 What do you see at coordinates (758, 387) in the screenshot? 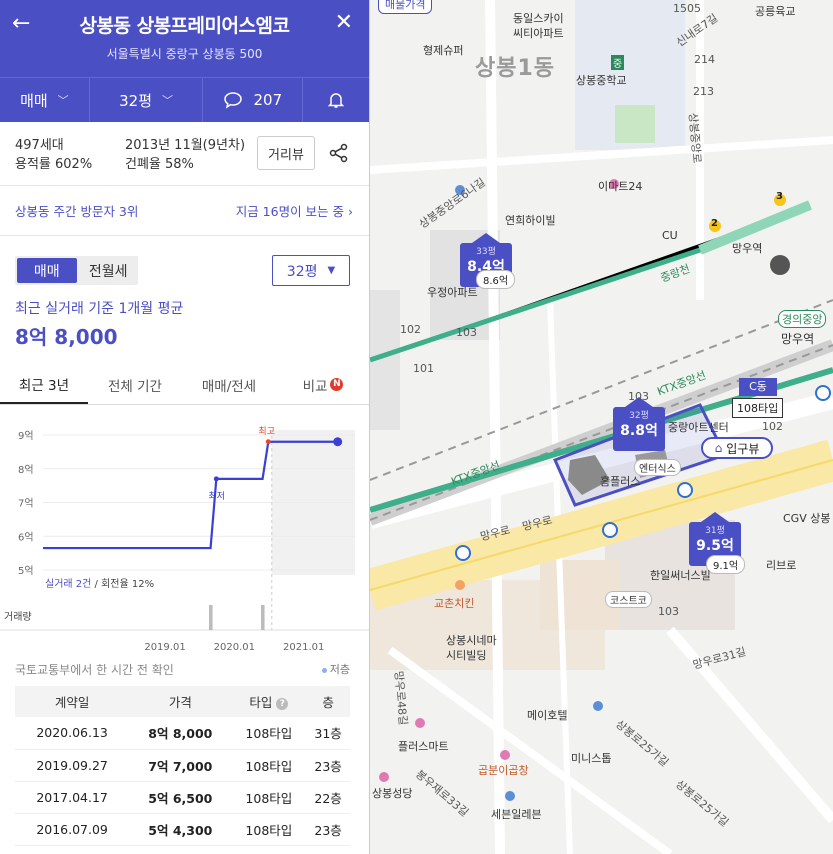
I see `building-c-badge: C동` at bounding box center [758, 387].